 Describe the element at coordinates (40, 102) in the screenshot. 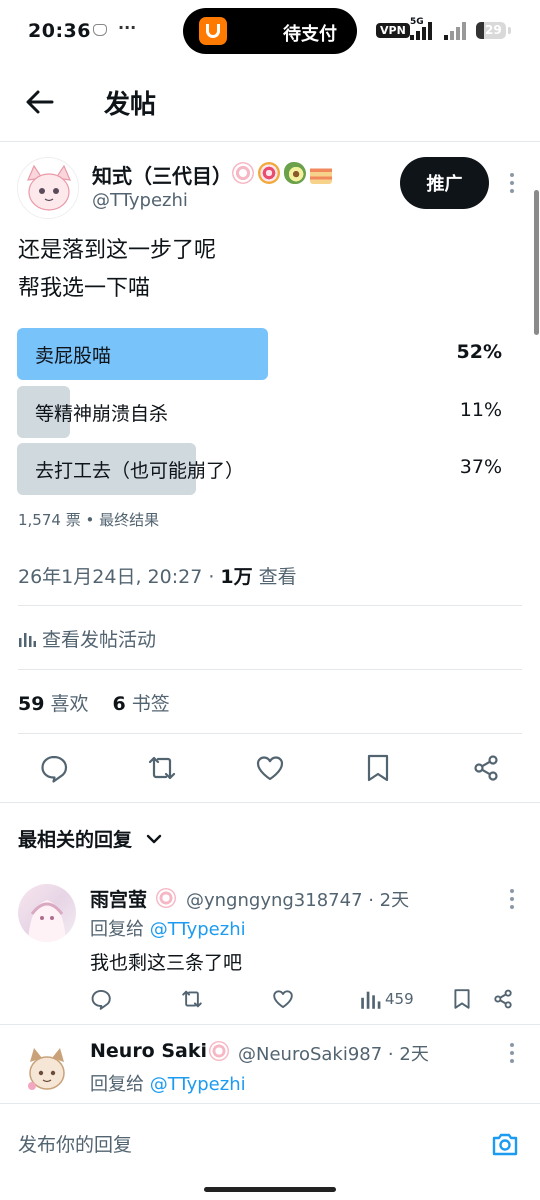

I see `back-arrow-icon` at that location.